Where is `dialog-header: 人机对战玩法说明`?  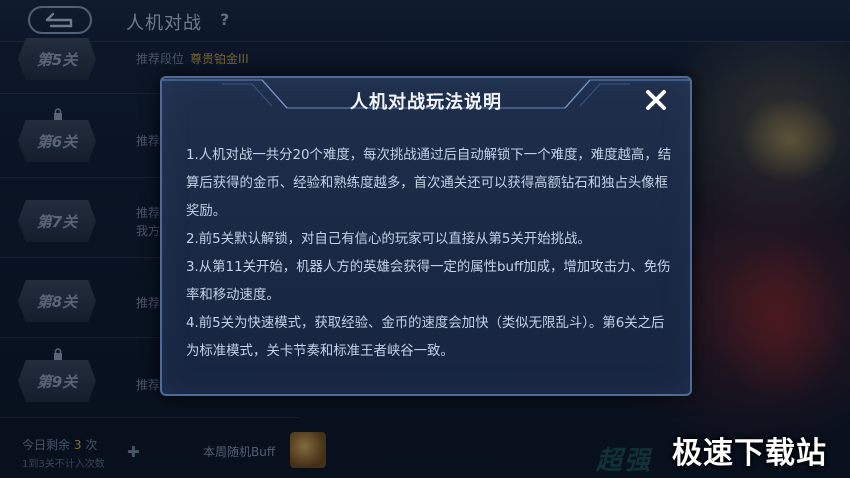 dialog-header: 人机对战玩法说明 is located at coordinates (426, 100).